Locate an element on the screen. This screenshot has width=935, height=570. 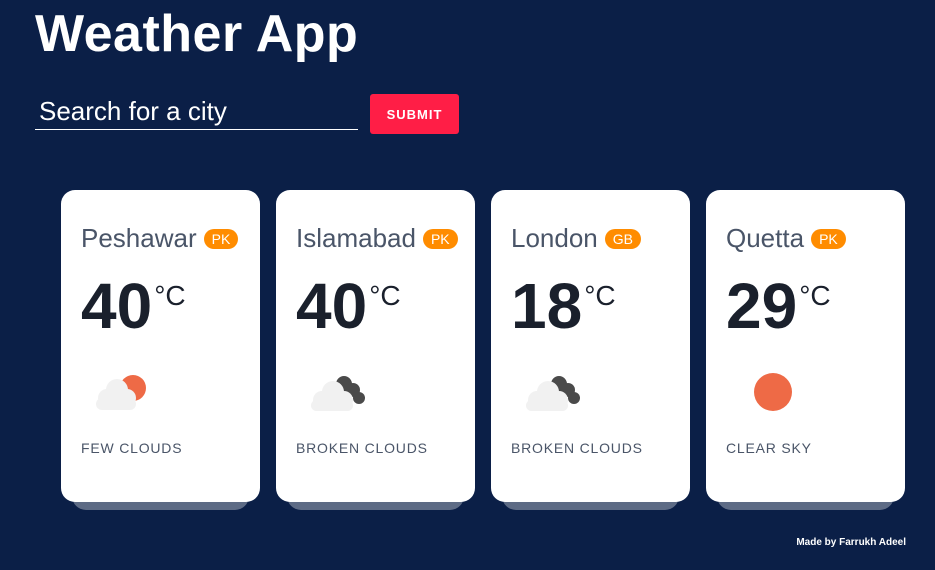
city-name: Peshawar is located at coordinates (139, 238).